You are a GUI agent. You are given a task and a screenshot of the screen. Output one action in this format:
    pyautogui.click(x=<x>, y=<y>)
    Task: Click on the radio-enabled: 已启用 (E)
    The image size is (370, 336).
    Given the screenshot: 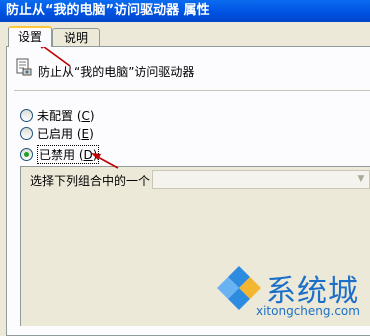 What is the action you would take?
    pyautogui.click(x=57, y=133)
    